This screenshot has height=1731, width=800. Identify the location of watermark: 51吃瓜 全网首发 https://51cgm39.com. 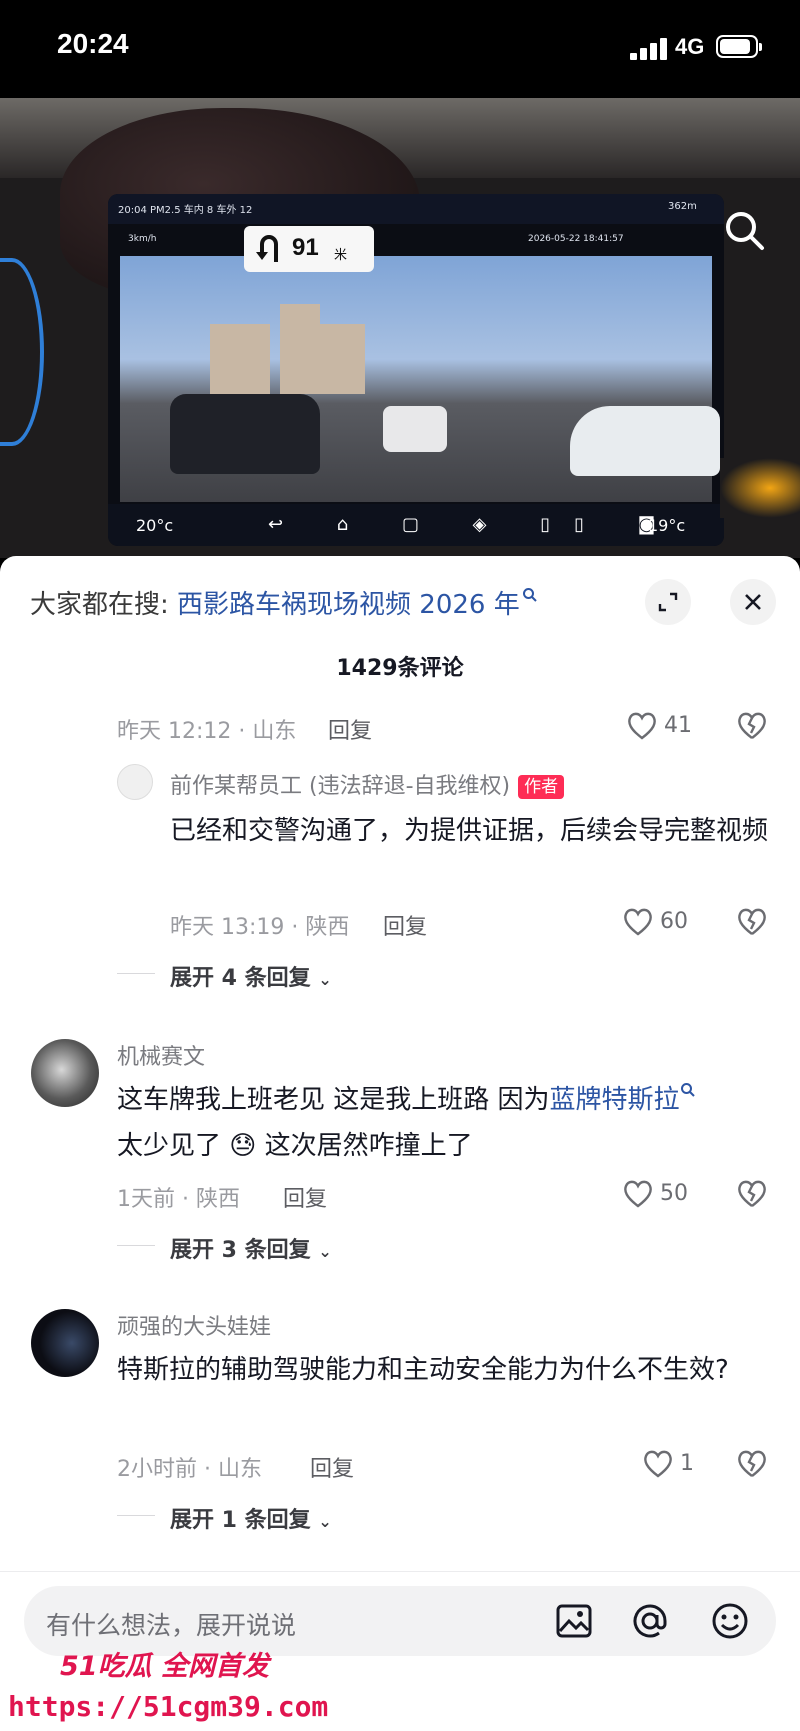
(164, 1685).